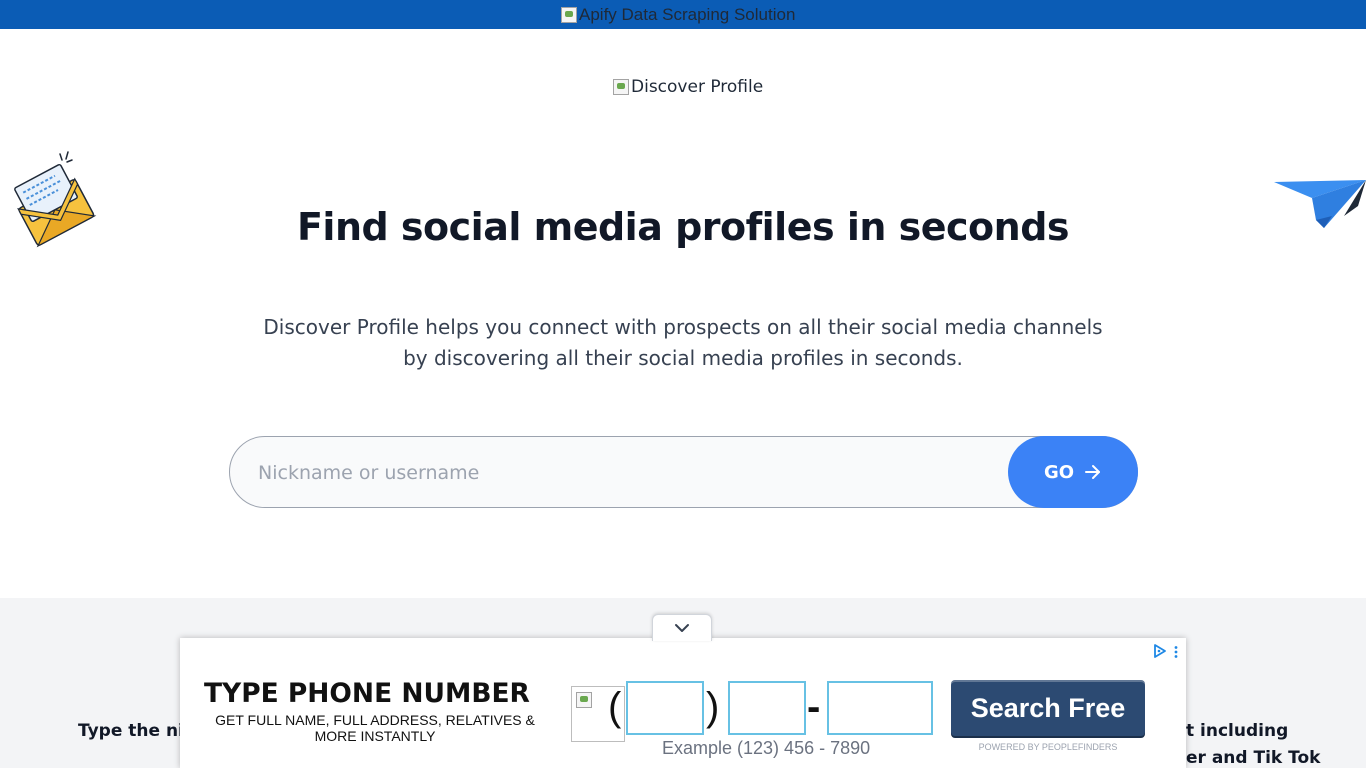 This screenshot has height=768, width=1366. Describe the element at coordinates (1160, 651) in the screenshot. I see `adchoices-icon` at that location.